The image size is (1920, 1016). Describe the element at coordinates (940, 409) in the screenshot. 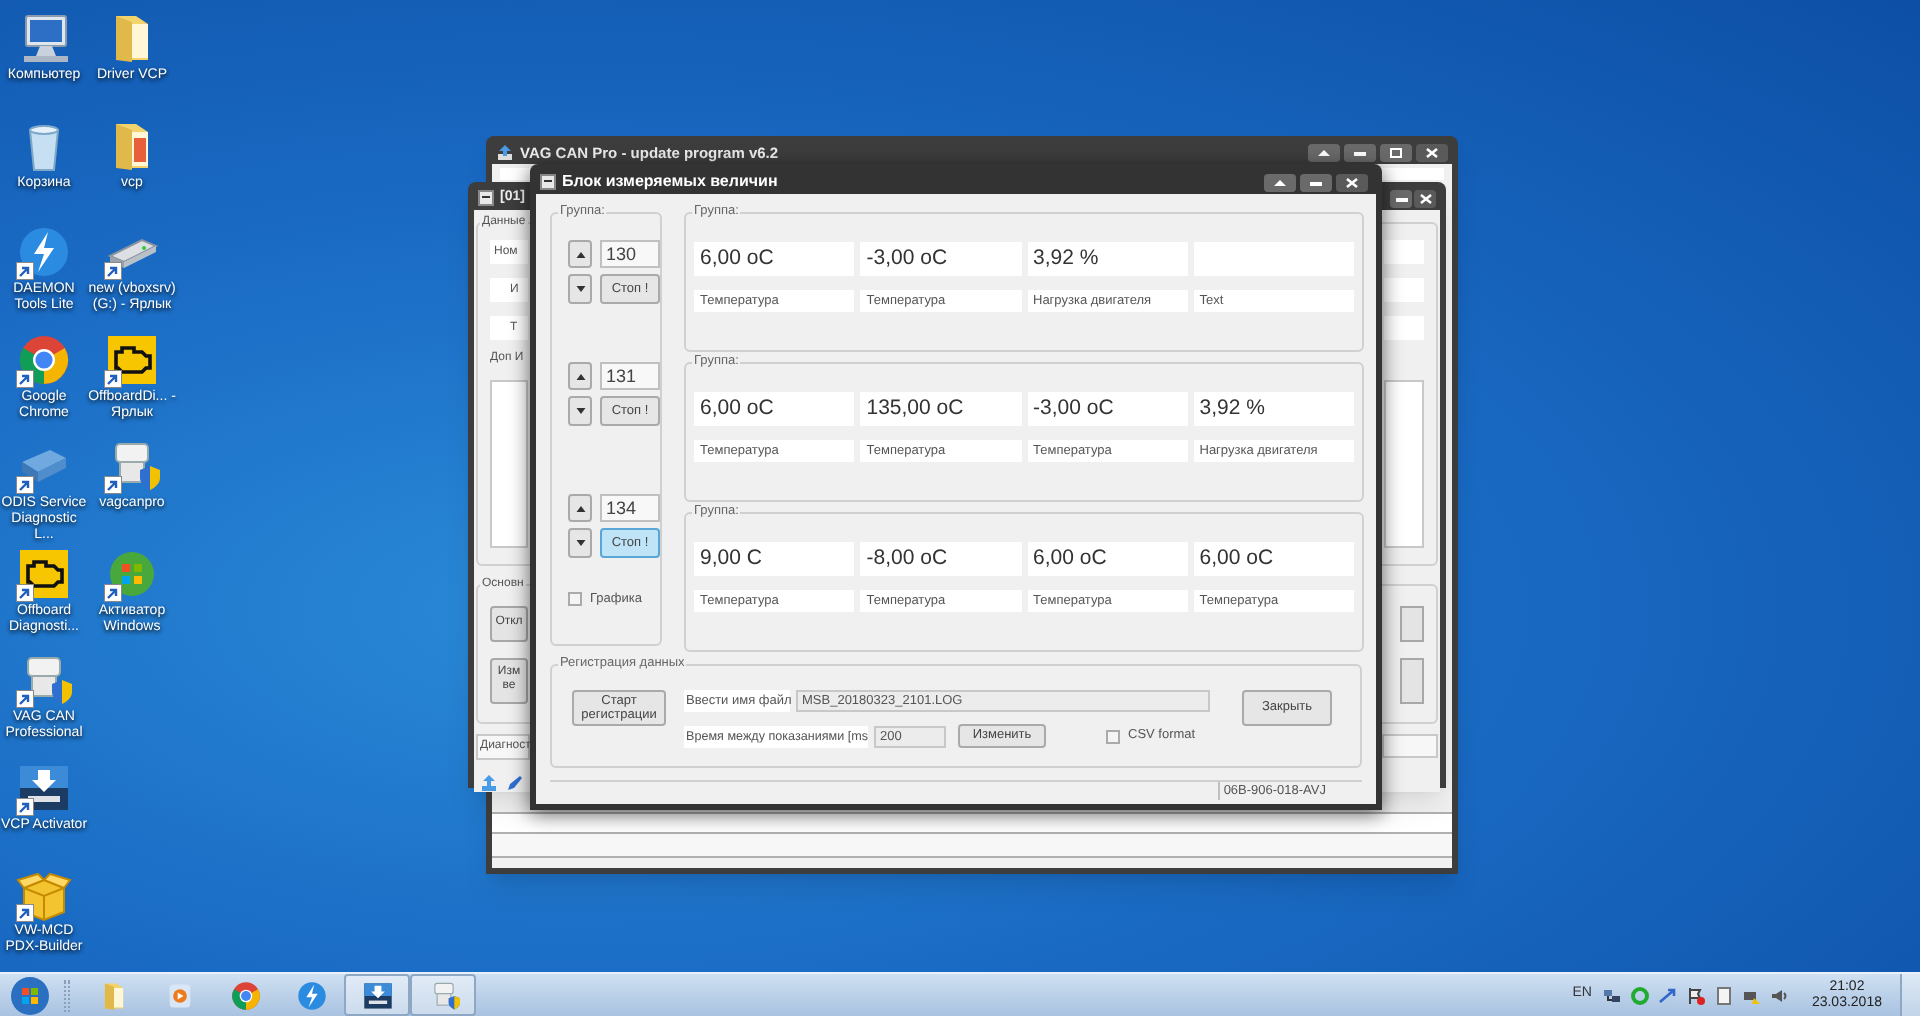

I see `value-field: 135,00 oC` at that location.